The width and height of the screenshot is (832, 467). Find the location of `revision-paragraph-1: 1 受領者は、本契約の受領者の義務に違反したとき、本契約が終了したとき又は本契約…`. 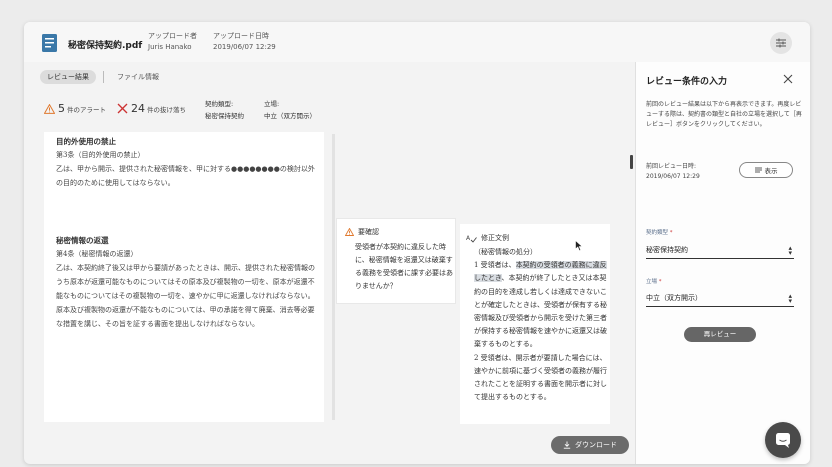

revision-paragraph-1: 1 受領者は、本契約の受領者の義務に違反したとき、本契約が終了したとき又は本契約… is located at coordinates (540, 305).